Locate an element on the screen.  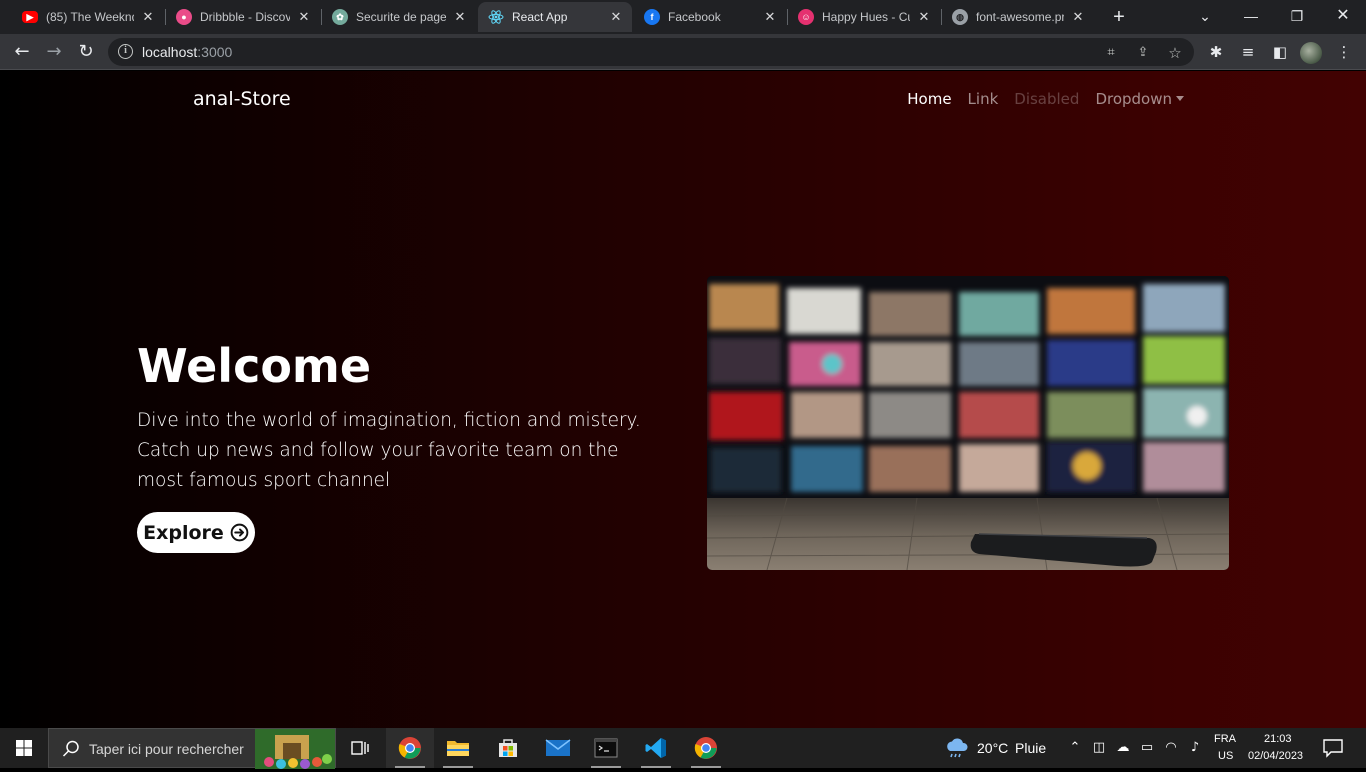
vscode-icon is located at coordinates (655, 748).